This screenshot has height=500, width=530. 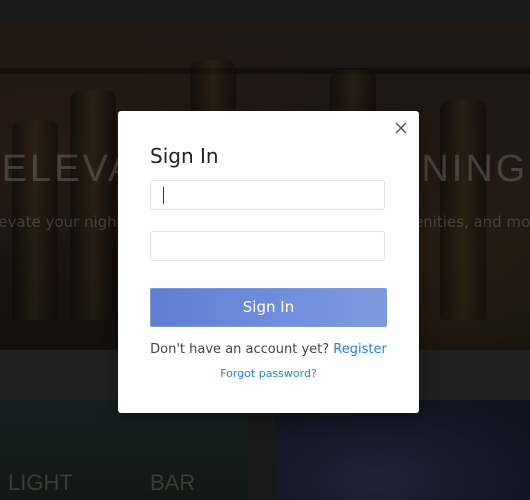 What do you see at coordinates (267, 195) in the screenshot?
I see `username-input` at bounding box center [267, 195].